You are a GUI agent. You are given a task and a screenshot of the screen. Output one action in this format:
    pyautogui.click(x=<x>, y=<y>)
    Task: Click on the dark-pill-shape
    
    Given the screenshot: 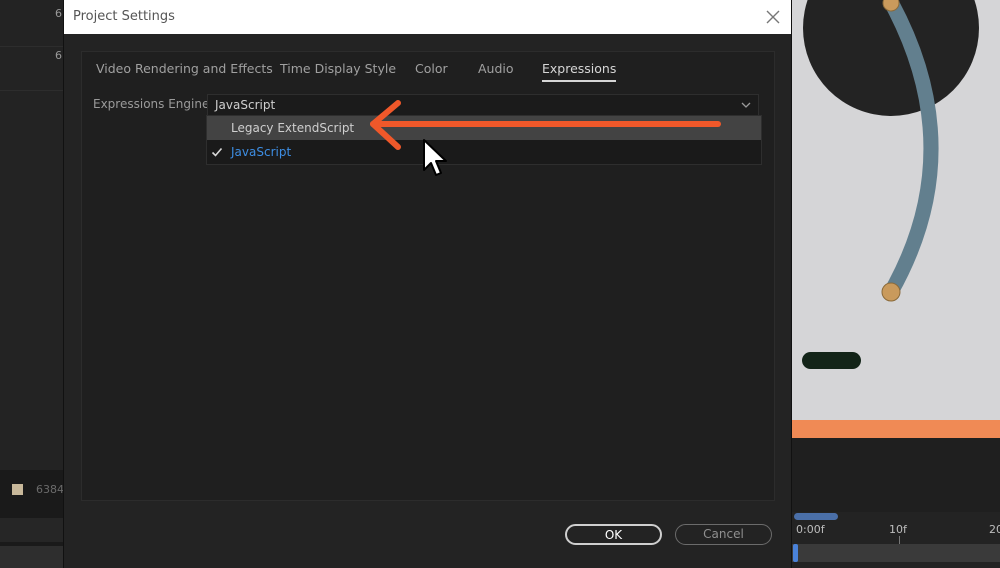 What is the action you would take?
    pyautogui.click(x=831, y=360)
    